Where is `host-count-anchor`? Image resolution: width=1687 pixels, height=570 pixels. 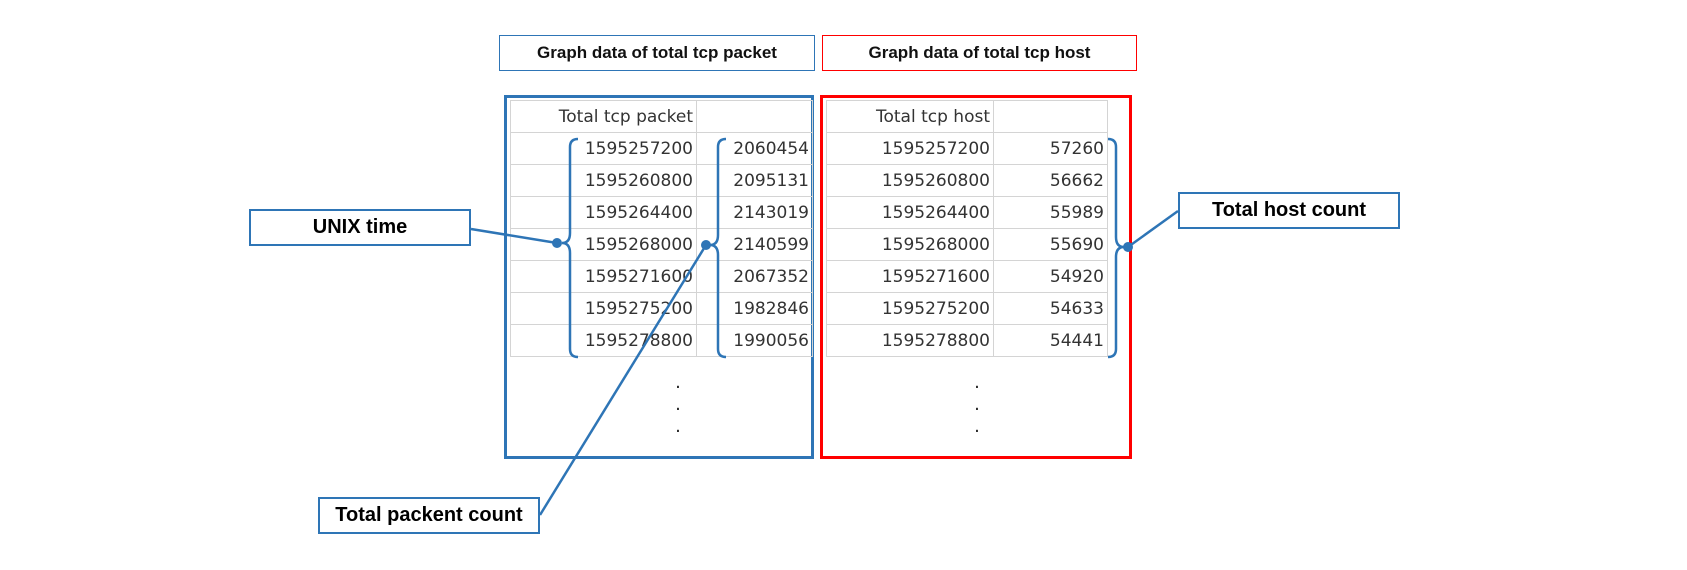 host-count-anchor is located at coordinates (1128, 247).